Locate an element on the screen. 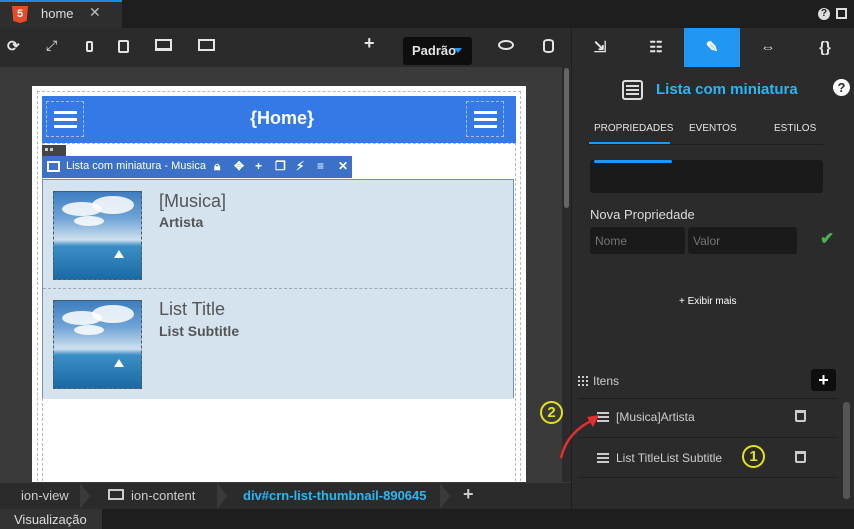 The height and width of the screenshot is (529, 854). hide-preview-icon is located at coordinates (506, 45).